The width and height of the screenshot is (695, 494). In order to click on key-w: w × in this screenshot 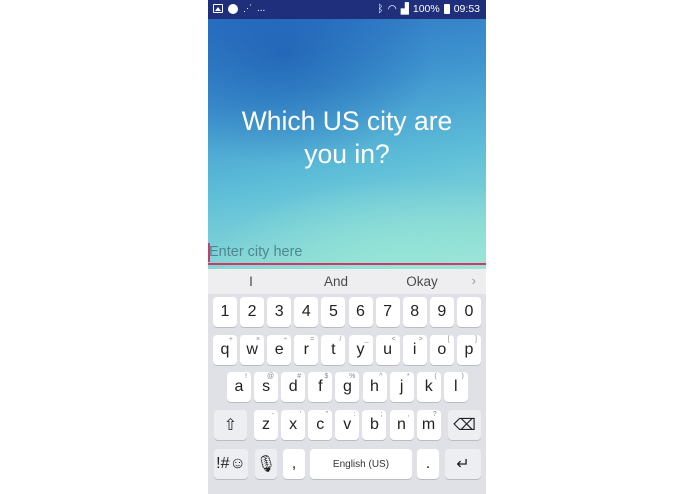, I will do `click(252, 350)`.